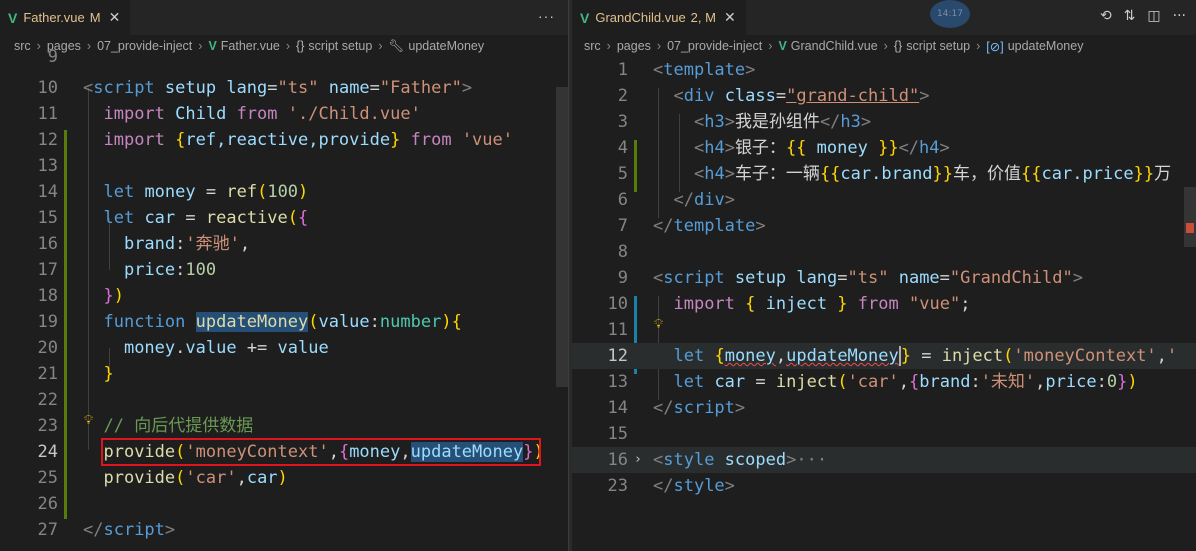  Describe the element at coordinates (1112, 382) in the screenshot. I see `token: 0` at that location.